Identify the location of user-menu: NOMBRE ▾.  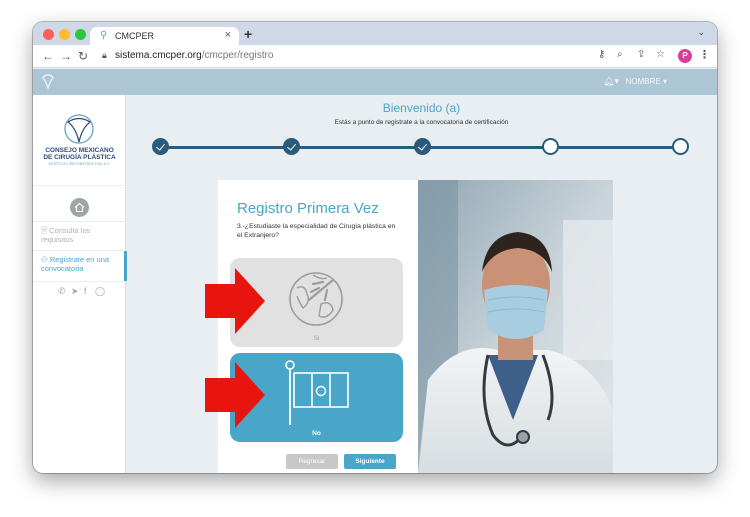
(646, 81).